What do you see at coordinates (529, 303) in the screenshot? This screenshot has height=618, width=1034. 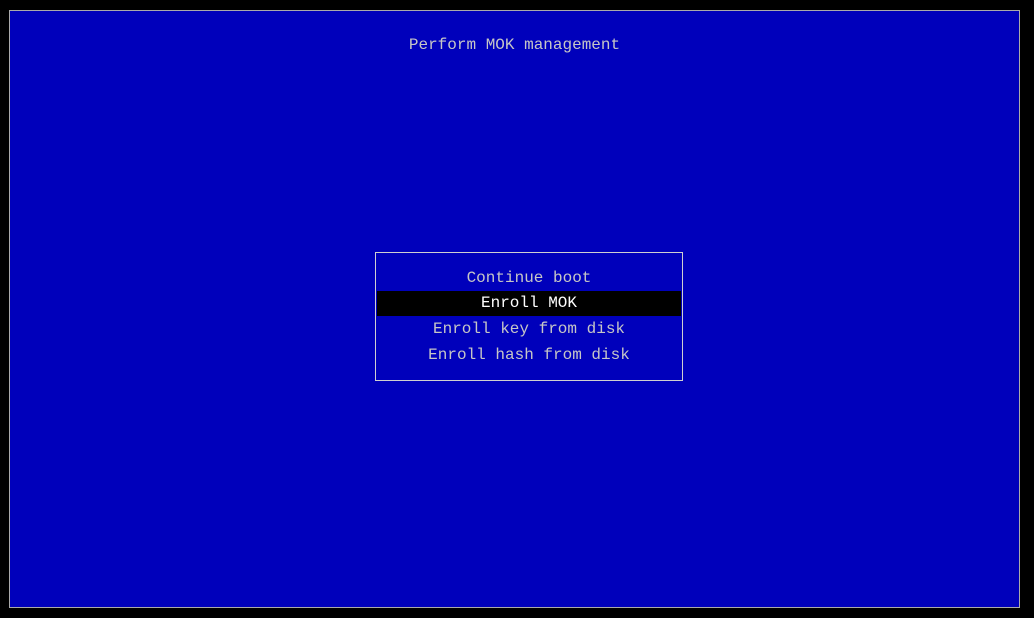 I see `menu-item-enroll-mok: Enroll MOK` at bounding box center [529, 303].